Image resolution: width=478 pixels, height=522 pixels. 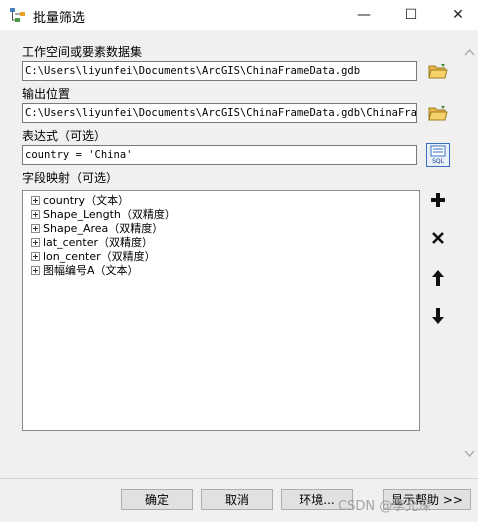 I want to click on list-item: lon_center（双精度）, so click(x=93, y=256).